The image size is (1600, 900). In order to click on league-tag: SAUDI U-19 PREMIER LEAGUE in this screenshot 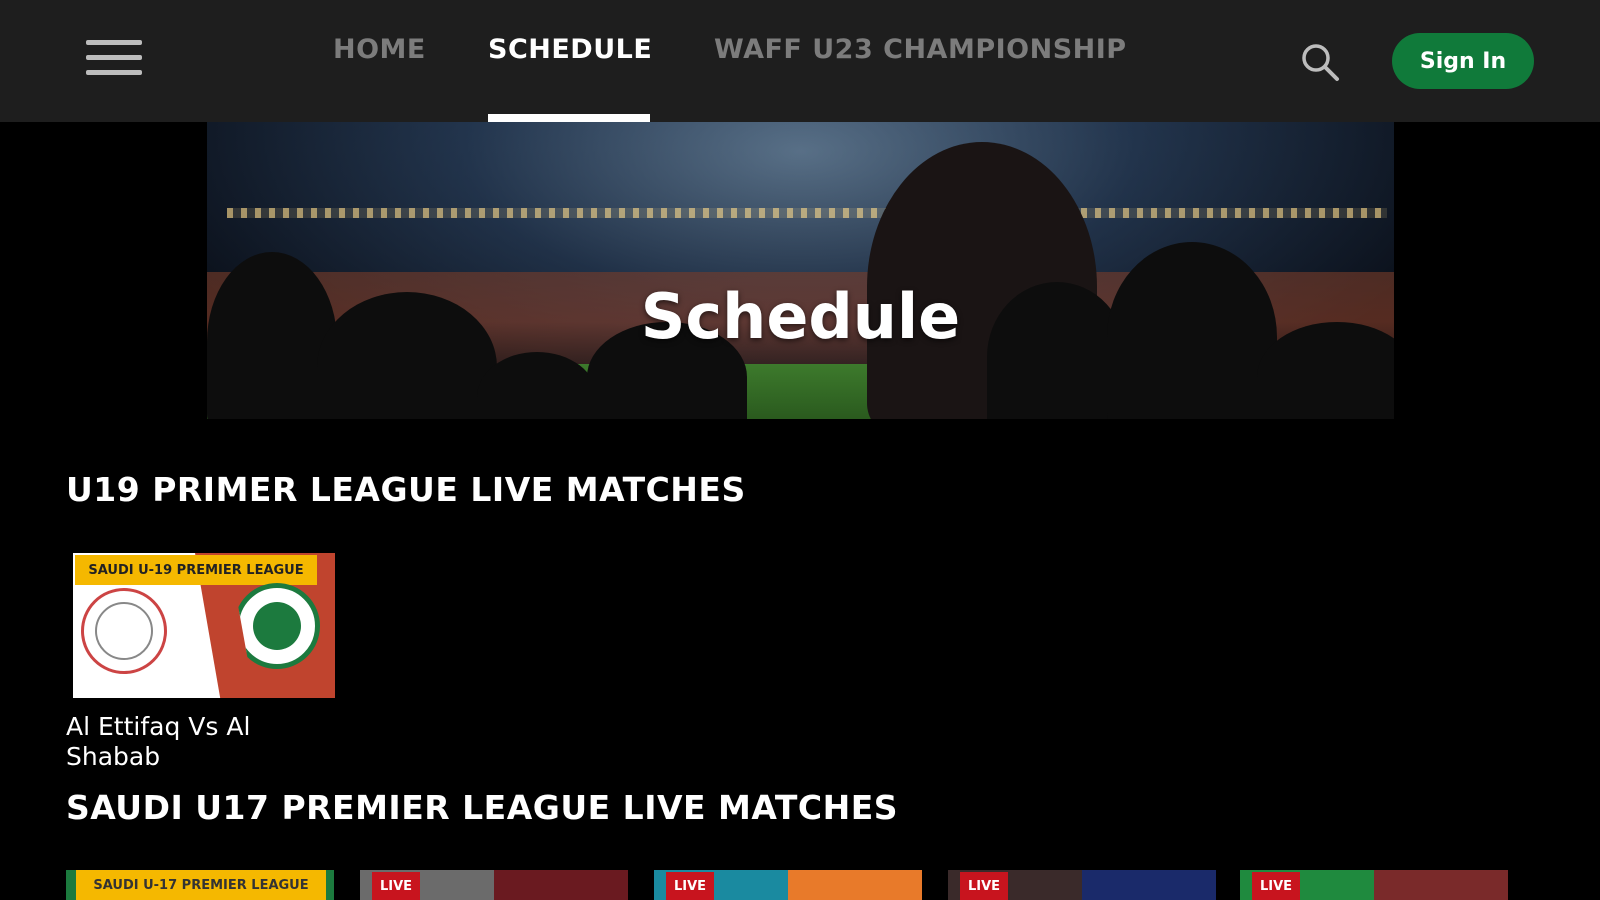, I will do `click(196, 570)`.